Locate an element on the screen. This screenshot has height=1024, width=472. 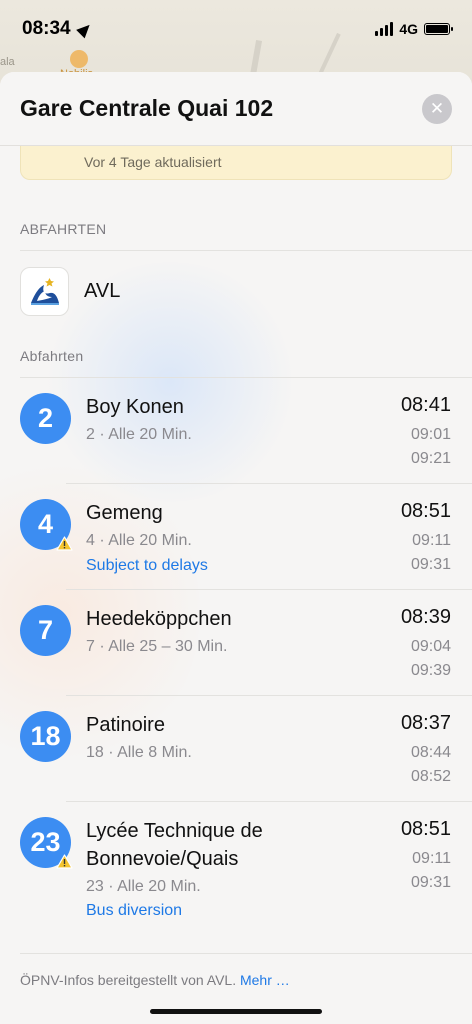
sheet-header: Gare Centrale Quai 102 ✕ is located at coordinates (236, 109).